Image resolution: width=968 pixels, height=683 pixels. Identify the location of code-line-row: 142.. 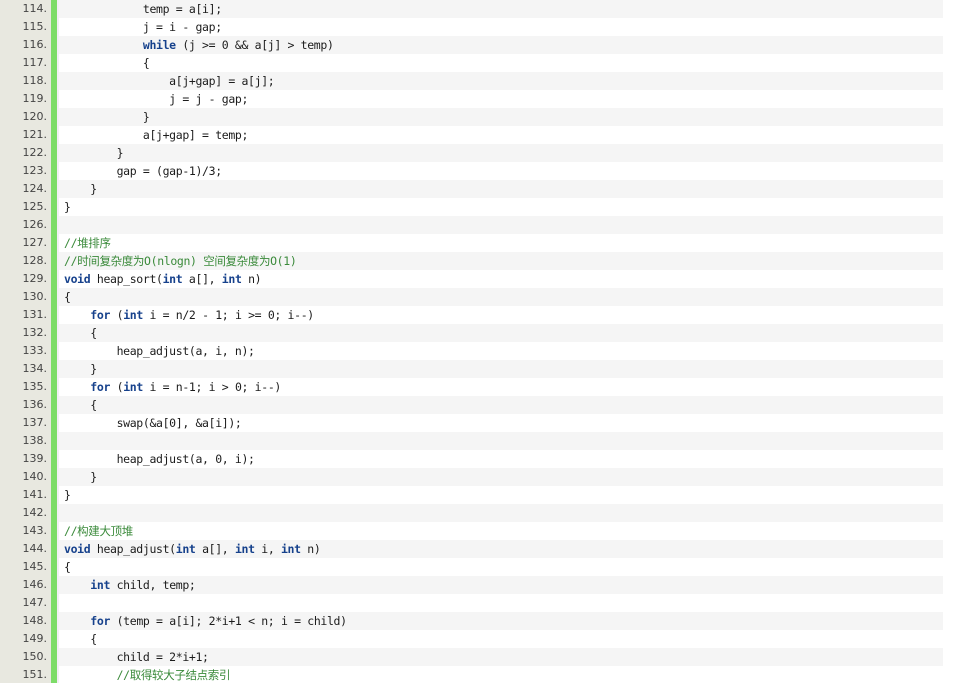
(471, 513).